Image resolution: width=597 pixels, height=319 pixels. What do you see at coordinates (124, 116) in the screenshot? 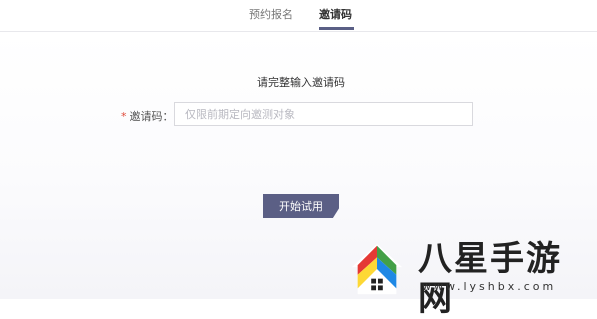
I see `required-mark: *` at bounding box center [124, 116].